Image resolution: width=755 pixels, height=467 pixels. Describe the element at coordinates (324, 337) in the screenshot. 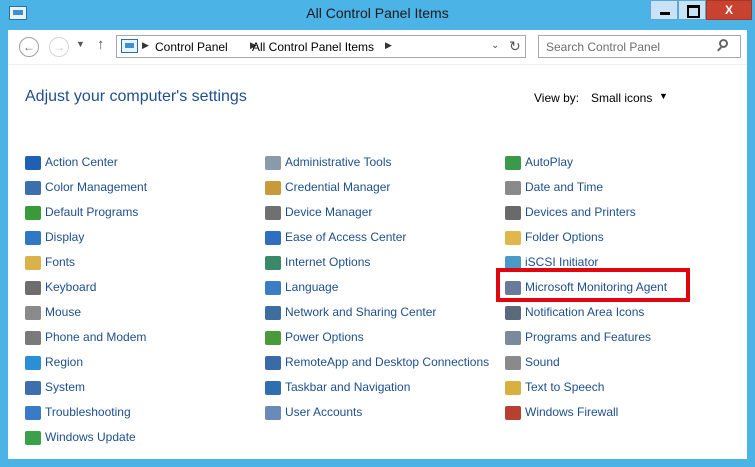

I see `control-panel-item-label: Power Options` at that location.